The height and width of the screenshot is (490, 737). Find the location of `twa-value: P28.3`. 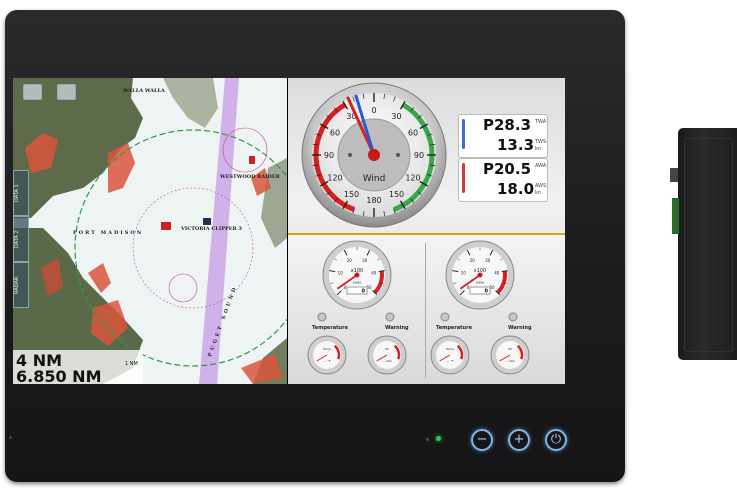

twa-value: P28.3 is located at coordinates (507, 125).